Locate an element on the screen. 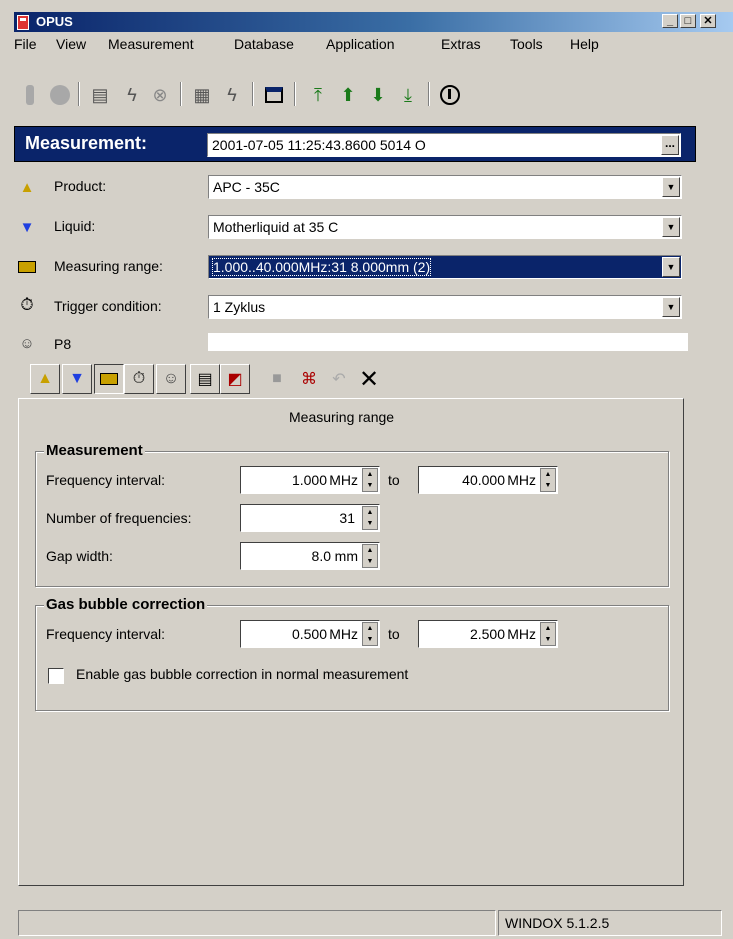  power-icon is located at coordinates (450, 95).